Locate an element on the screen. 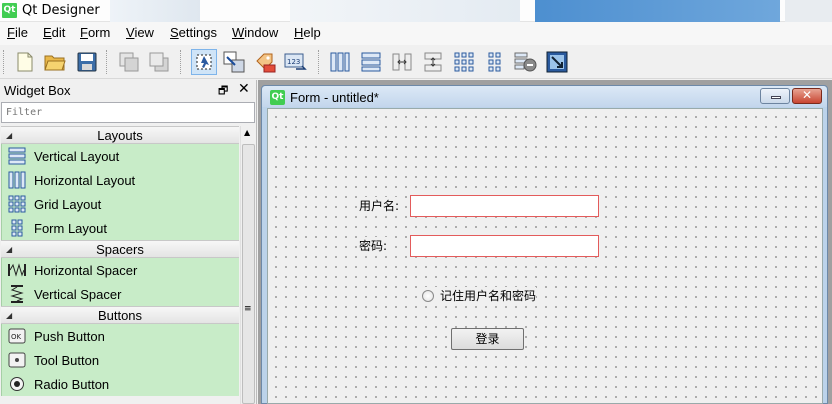 This screenshot has height=404, width=832. scrollbar-thumb is located at coordinates (248, 274).